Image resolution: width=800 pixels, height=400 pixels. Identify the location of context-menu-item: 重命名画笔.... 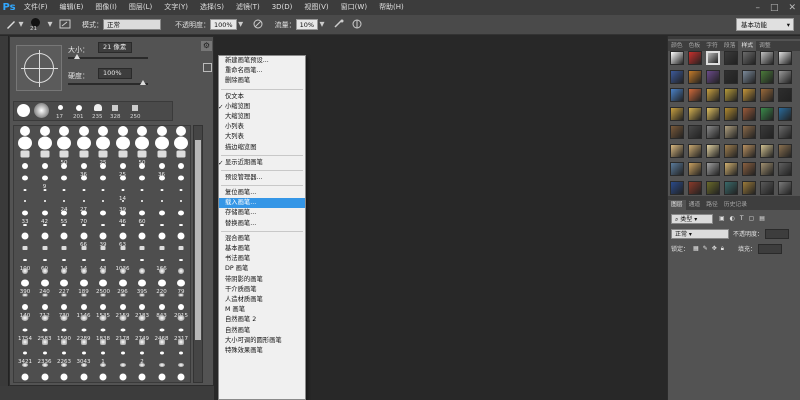
(262, 71).